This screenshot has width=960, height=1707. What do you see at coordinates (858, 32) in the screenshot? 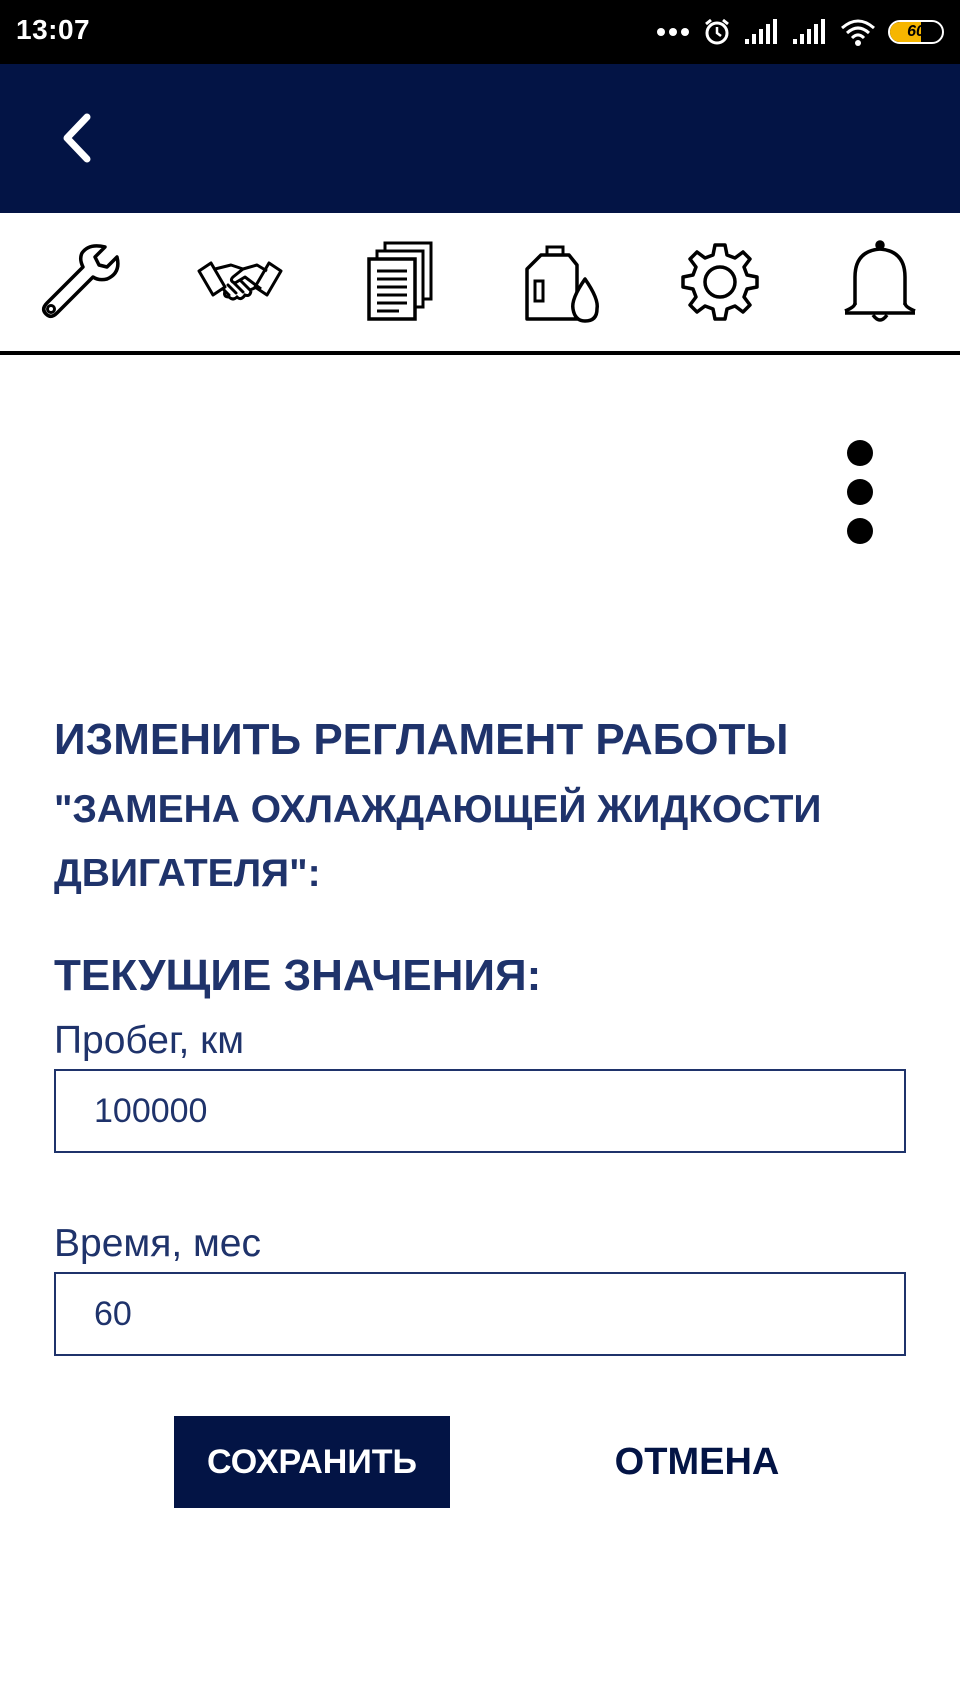
I see `wifi-icon` at bounding box center [858, 32].